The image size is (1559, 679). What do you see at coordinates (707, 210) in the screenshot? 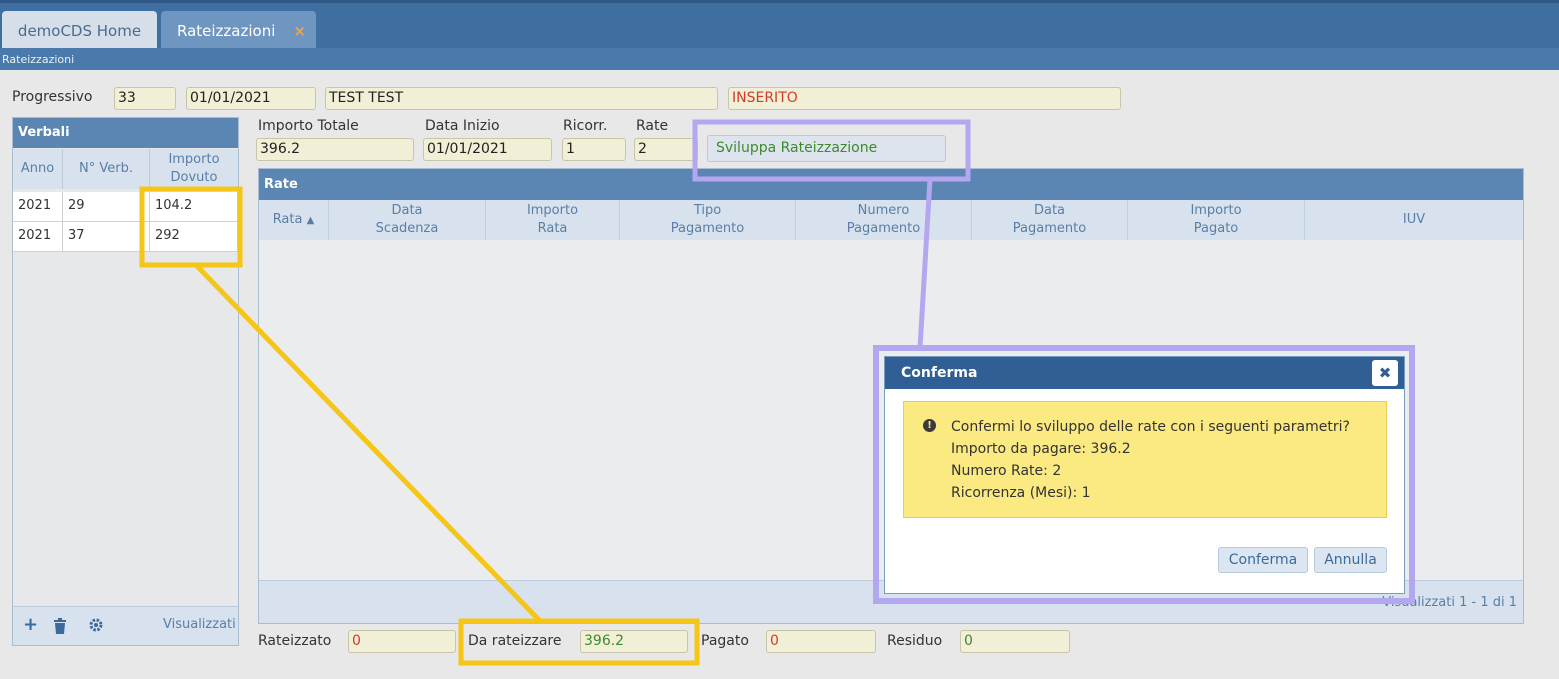
I see `col-line1: Tipo` at bounding box center [707, 210].